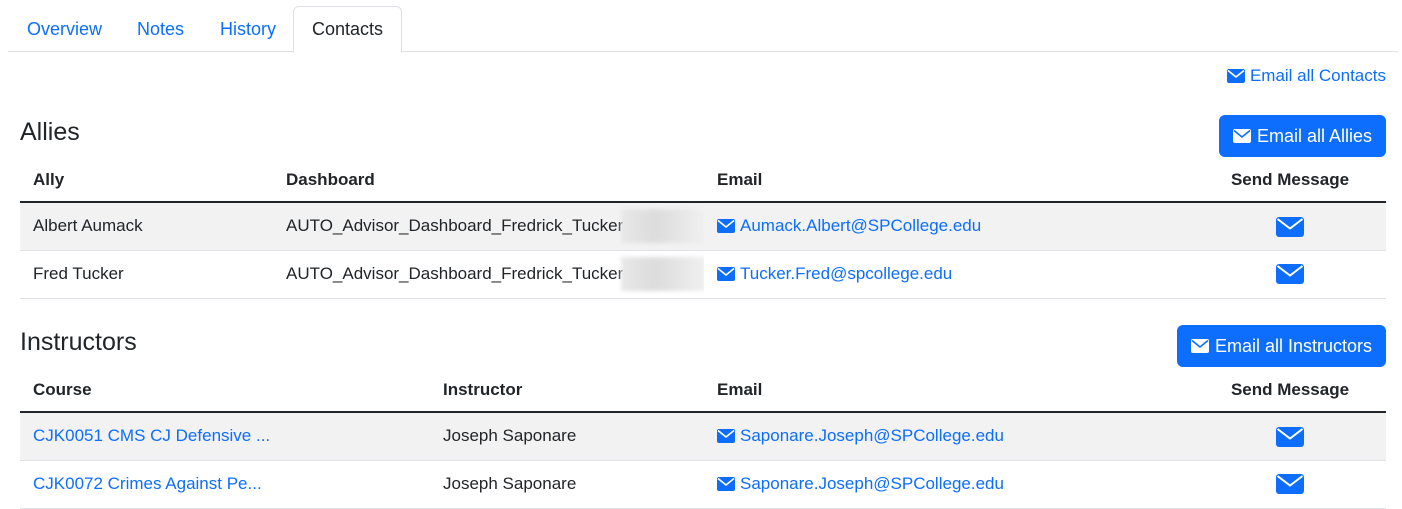 The height and width of the screenshot is (509, 1402). I want to click on email-all-instructors-label: Email all Instructors, so click(1293, 345).